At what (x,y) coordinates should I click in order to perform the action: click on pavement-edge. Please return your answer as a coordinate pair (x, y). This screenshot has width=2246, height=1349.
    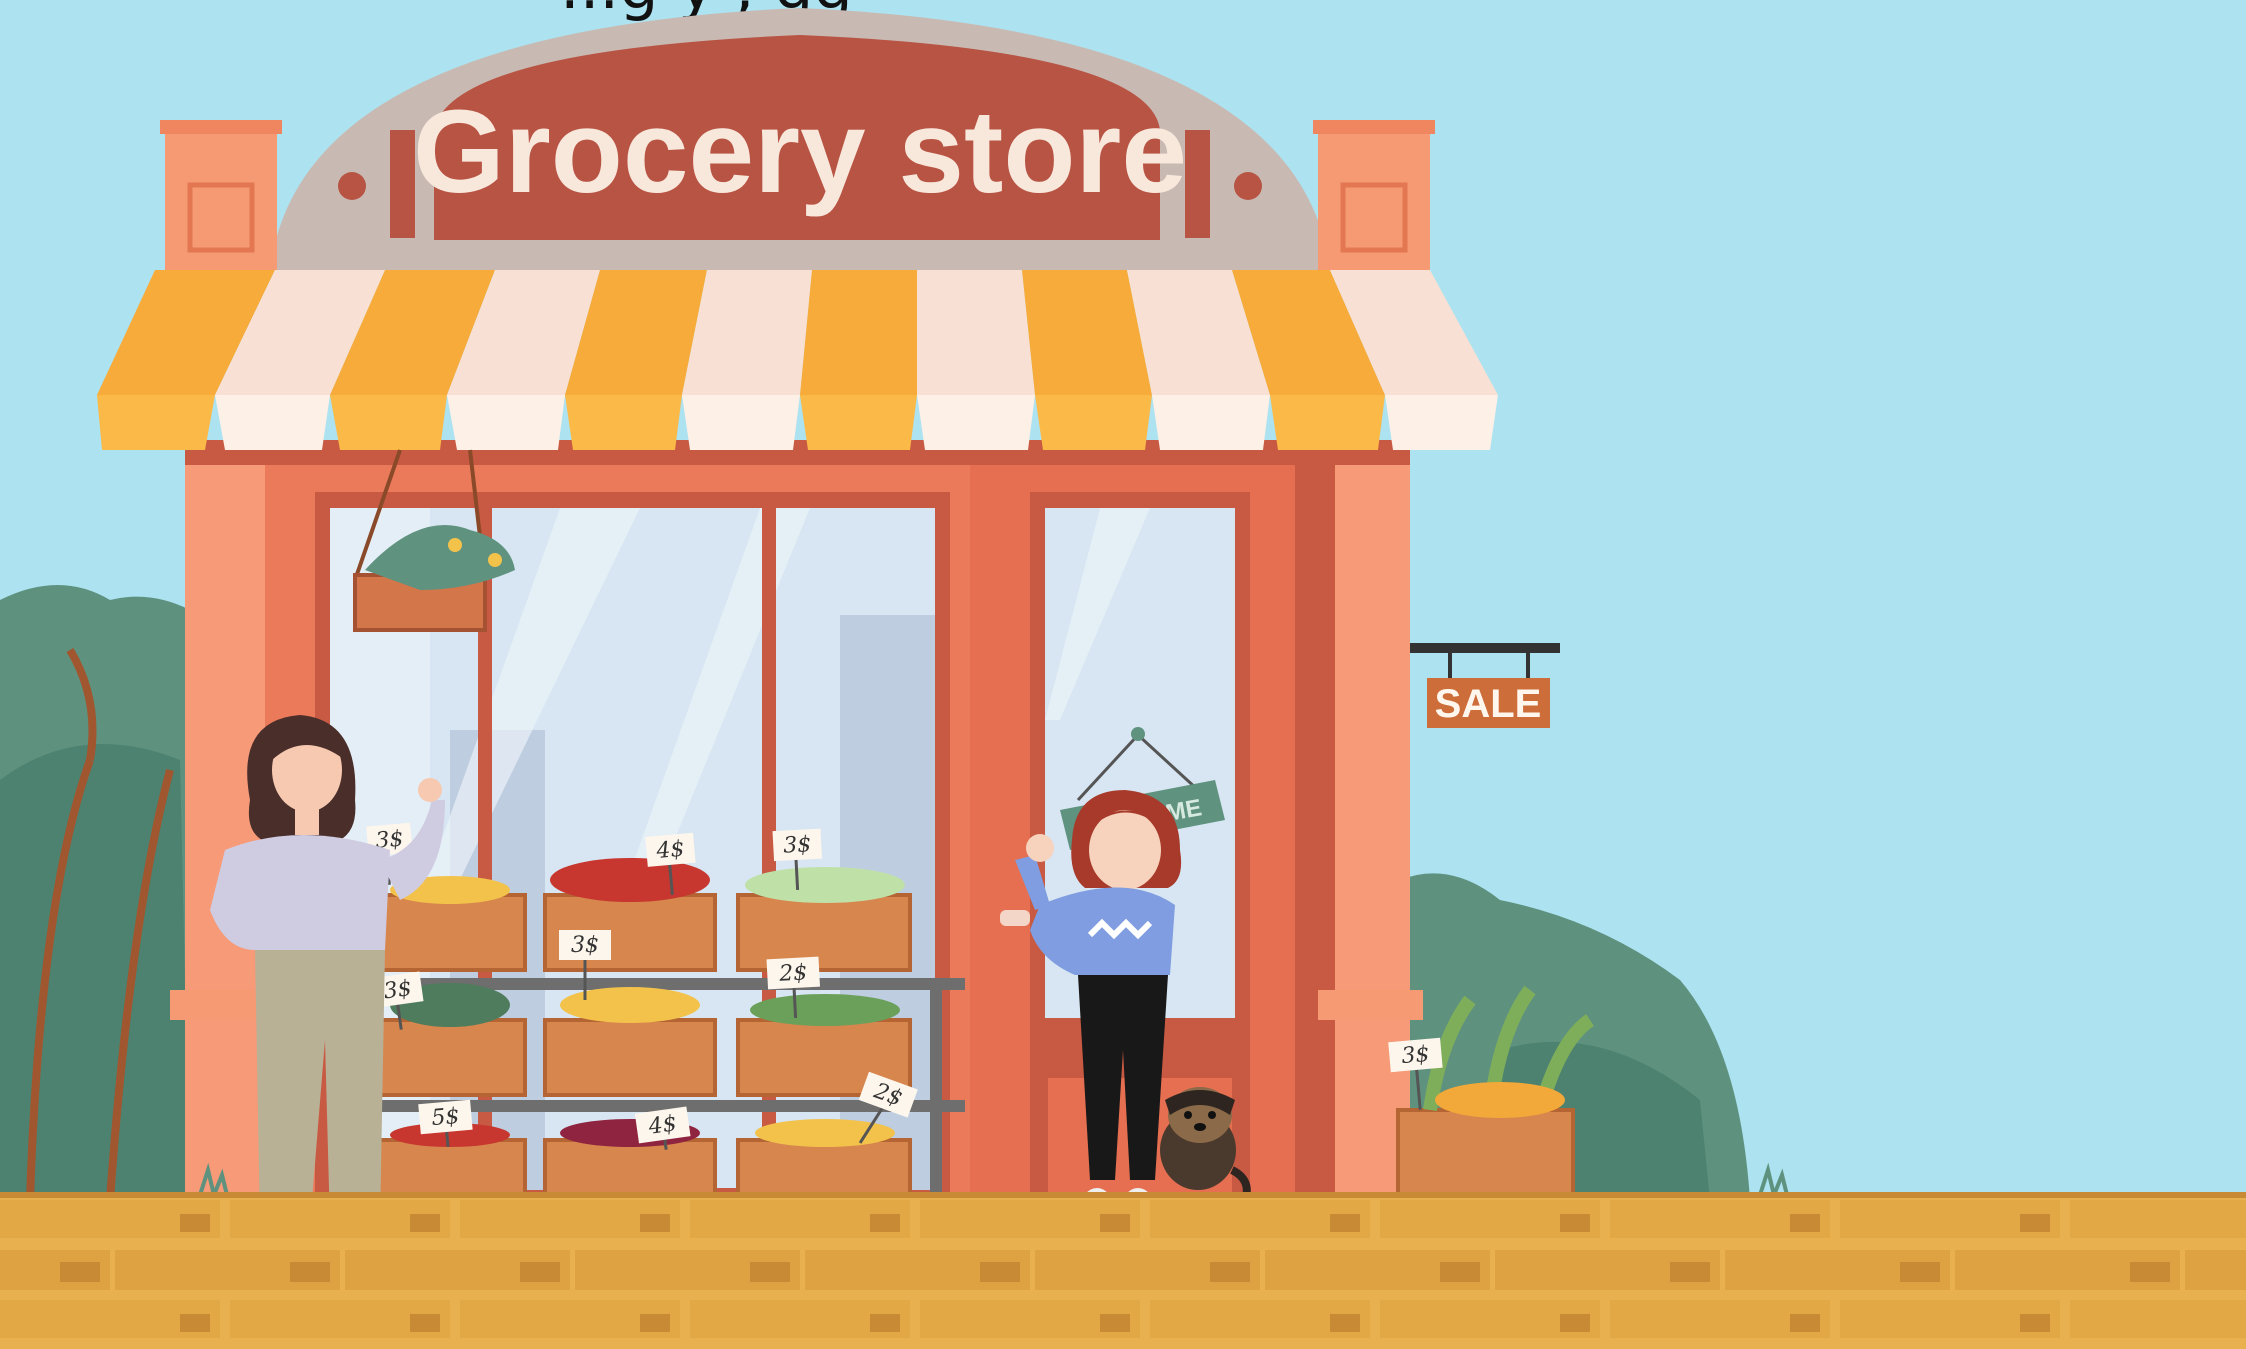
    Looking at the image, I should click on (1123, 1195).